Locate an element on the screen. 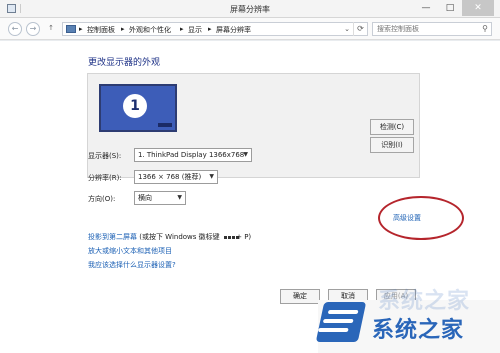 This screenshot has width=500, height=353. chevron-down-icon: ⌄ is located at coordinates (347, 29).